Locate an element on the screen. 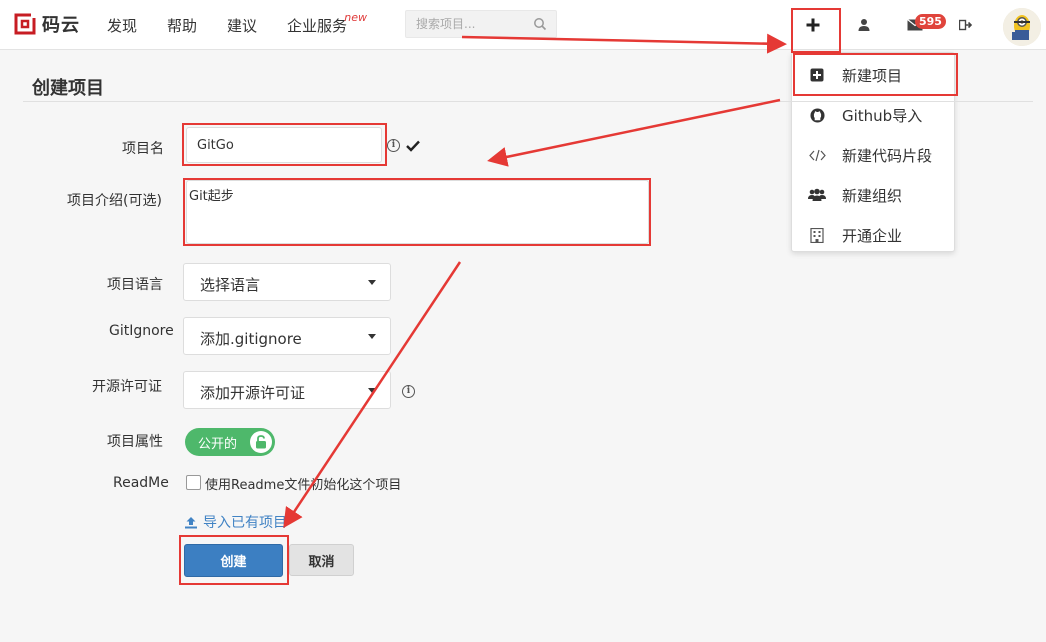 Image resolution: width=1046 pixels, height=642 pixels. brand-logo: 码云 is located at coordinates (47, 24).